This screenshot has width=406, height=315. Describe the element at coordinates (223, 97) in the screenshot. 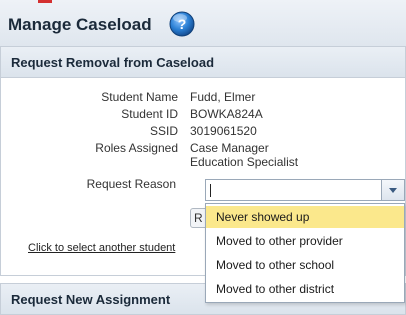

I see `student-name-value: Fudd, Elmer` at that location.